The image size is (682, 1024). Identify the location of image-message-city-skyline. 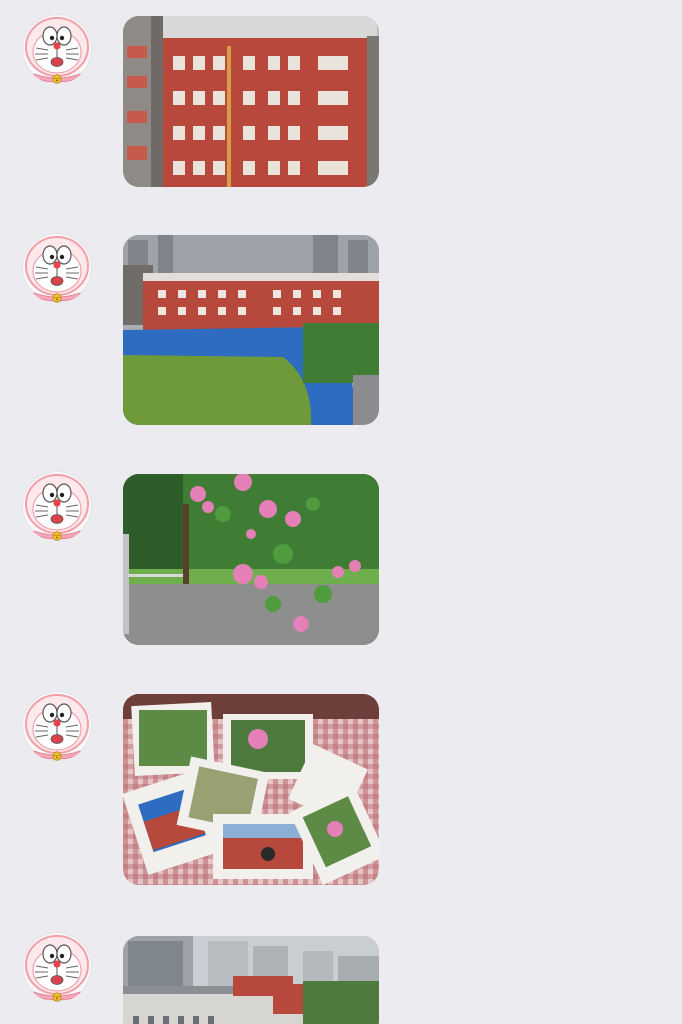
(251, 980).